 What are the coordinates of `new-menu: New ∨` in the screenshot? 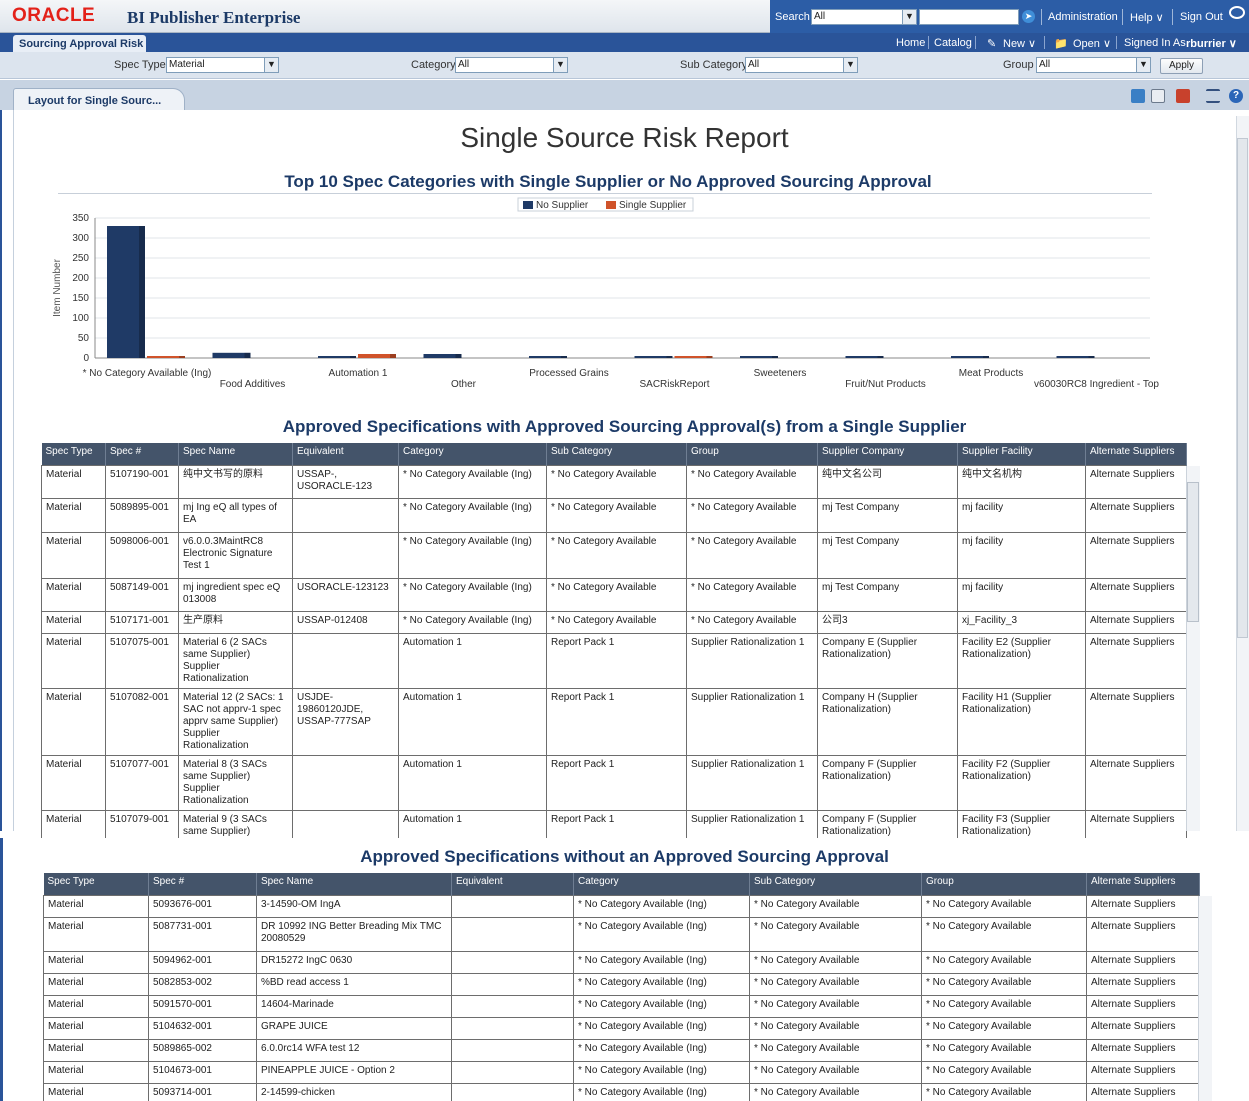 It's located at (1019, 43).